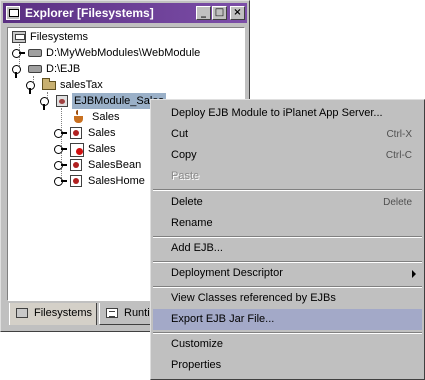 The height and width of the screenshot is (380, 425). I want to click on tree-item-label: D:\MyWebModules\WebModule, so click(123, 53).